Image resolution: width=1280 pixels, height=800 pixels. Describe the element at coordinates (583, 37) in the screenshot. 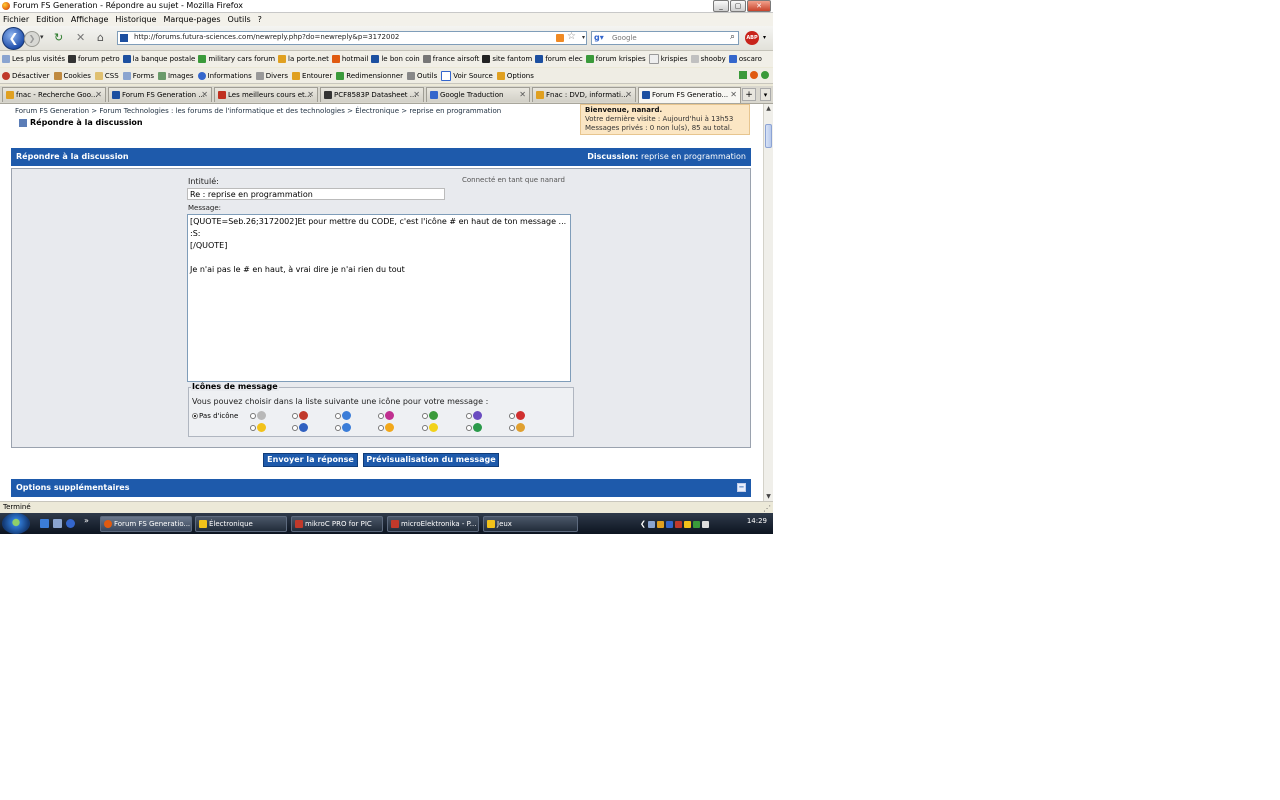

I see `url-dropdown-icon: ▾` at that location.